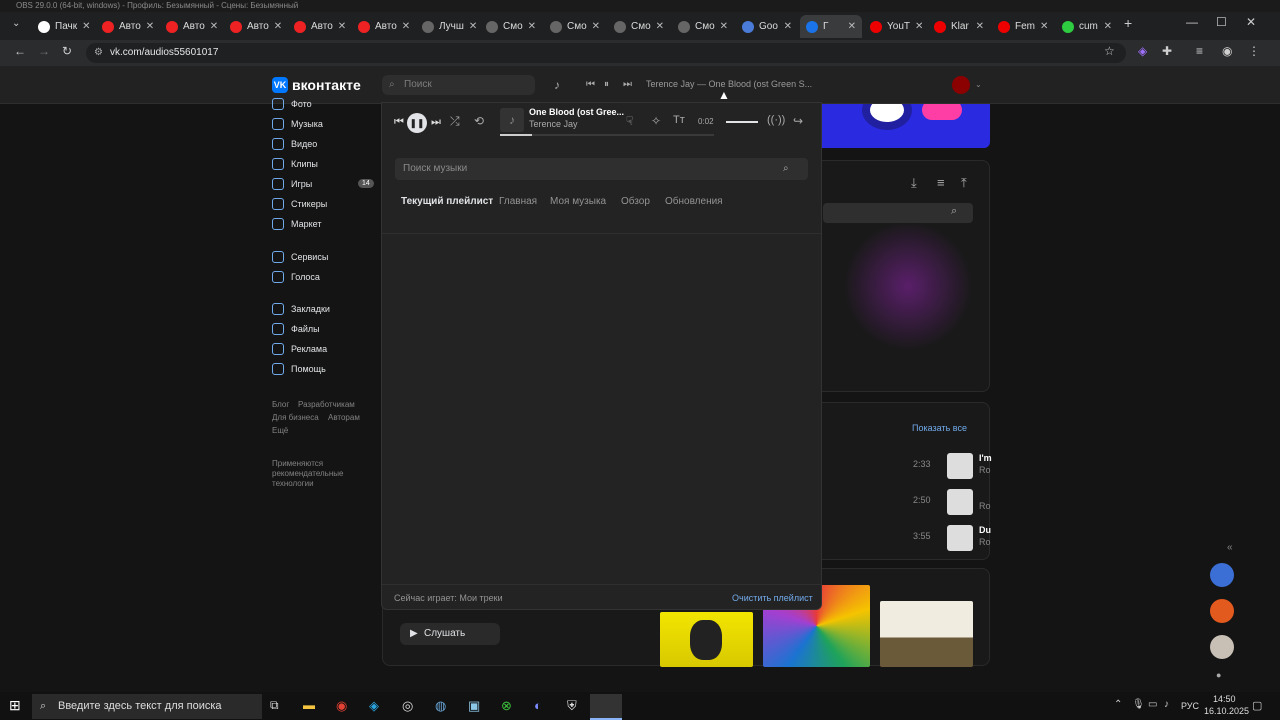 The image size is (1280, 720). I want to click on browser-tab: Klar ✕, so click(959, 26).